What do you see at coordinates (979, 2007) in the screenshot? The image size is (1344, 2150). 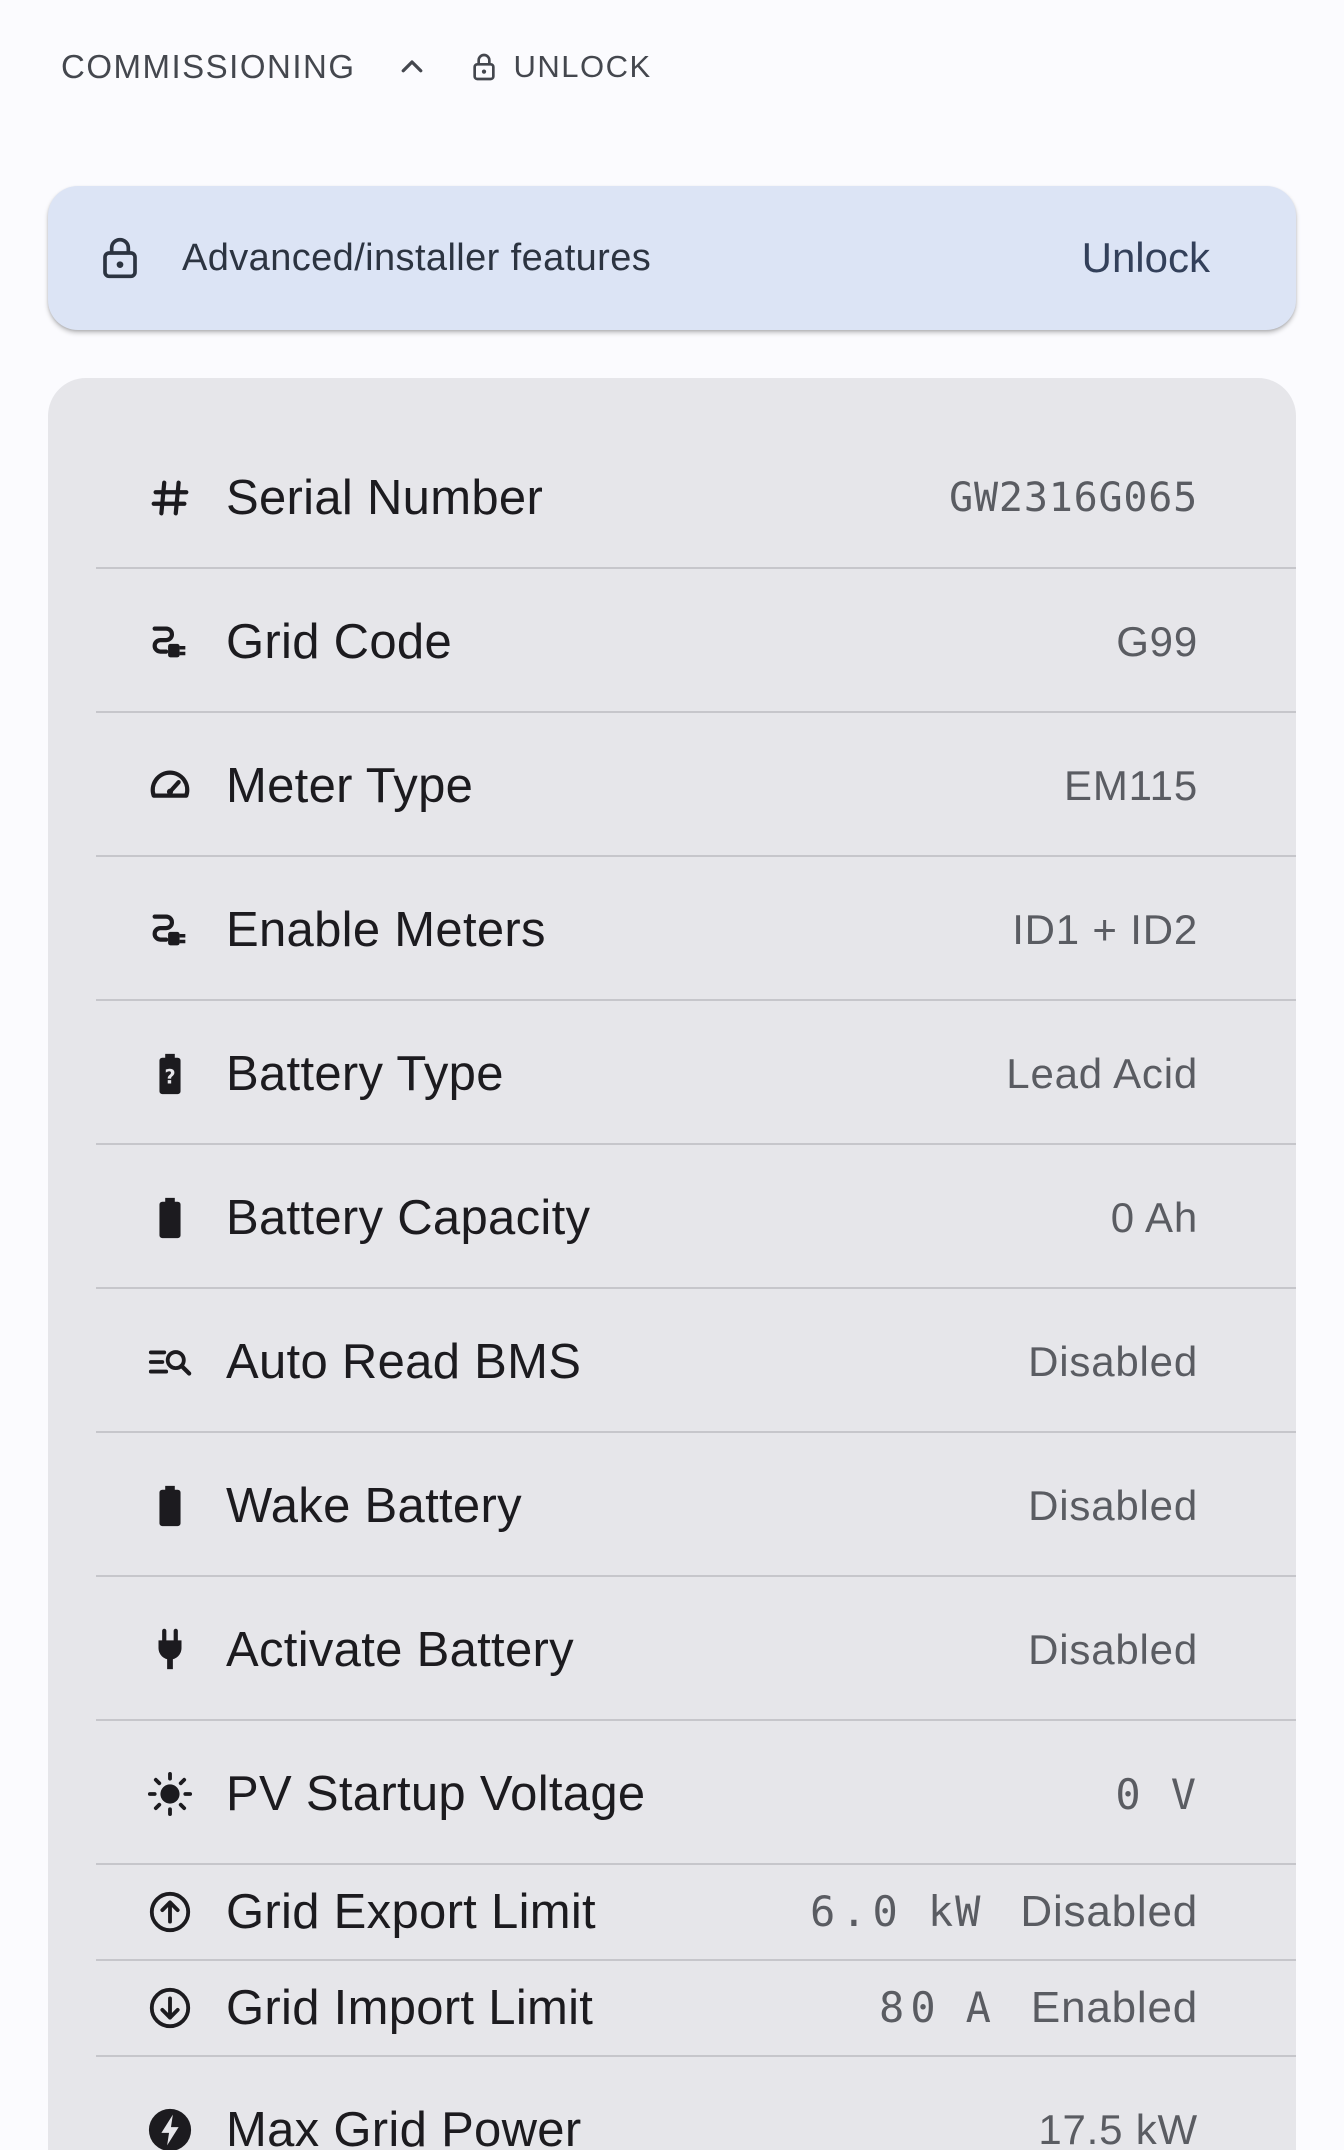 I see `value-unit: A` at bounding box center [979, 2007].